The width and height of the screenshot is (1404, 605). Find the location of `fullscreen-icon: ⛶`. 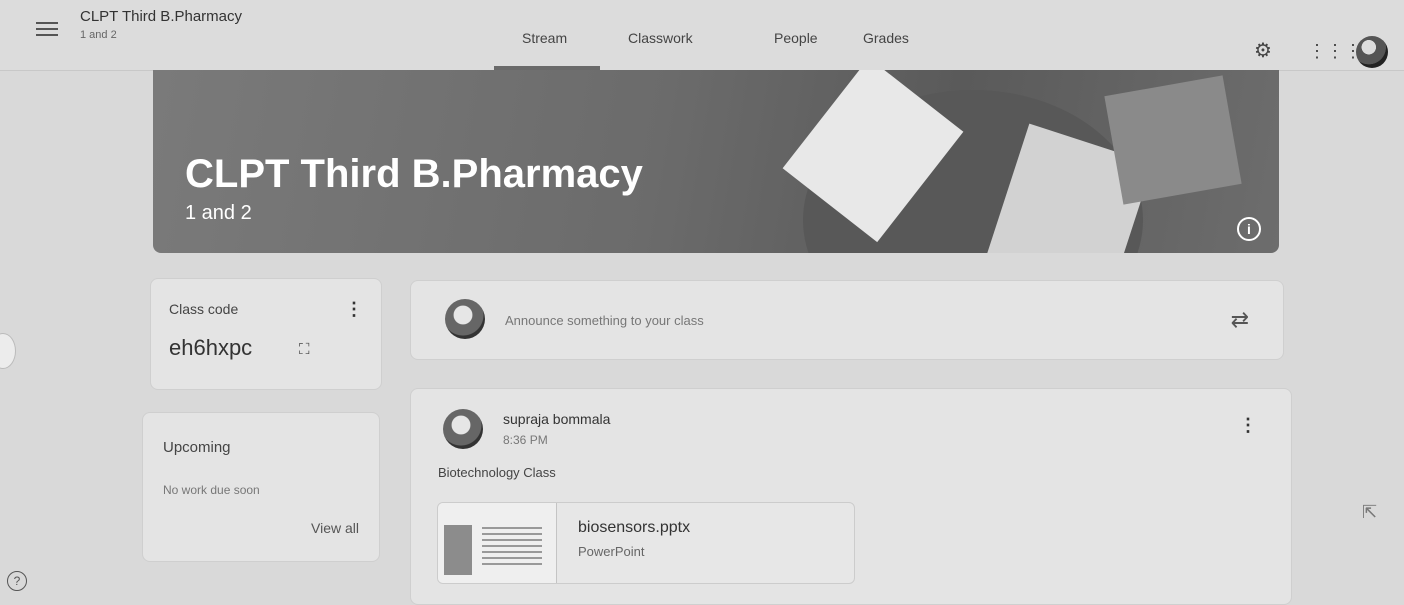

fullscreen-icon: ⛶ is located at coordinates (304, 349).